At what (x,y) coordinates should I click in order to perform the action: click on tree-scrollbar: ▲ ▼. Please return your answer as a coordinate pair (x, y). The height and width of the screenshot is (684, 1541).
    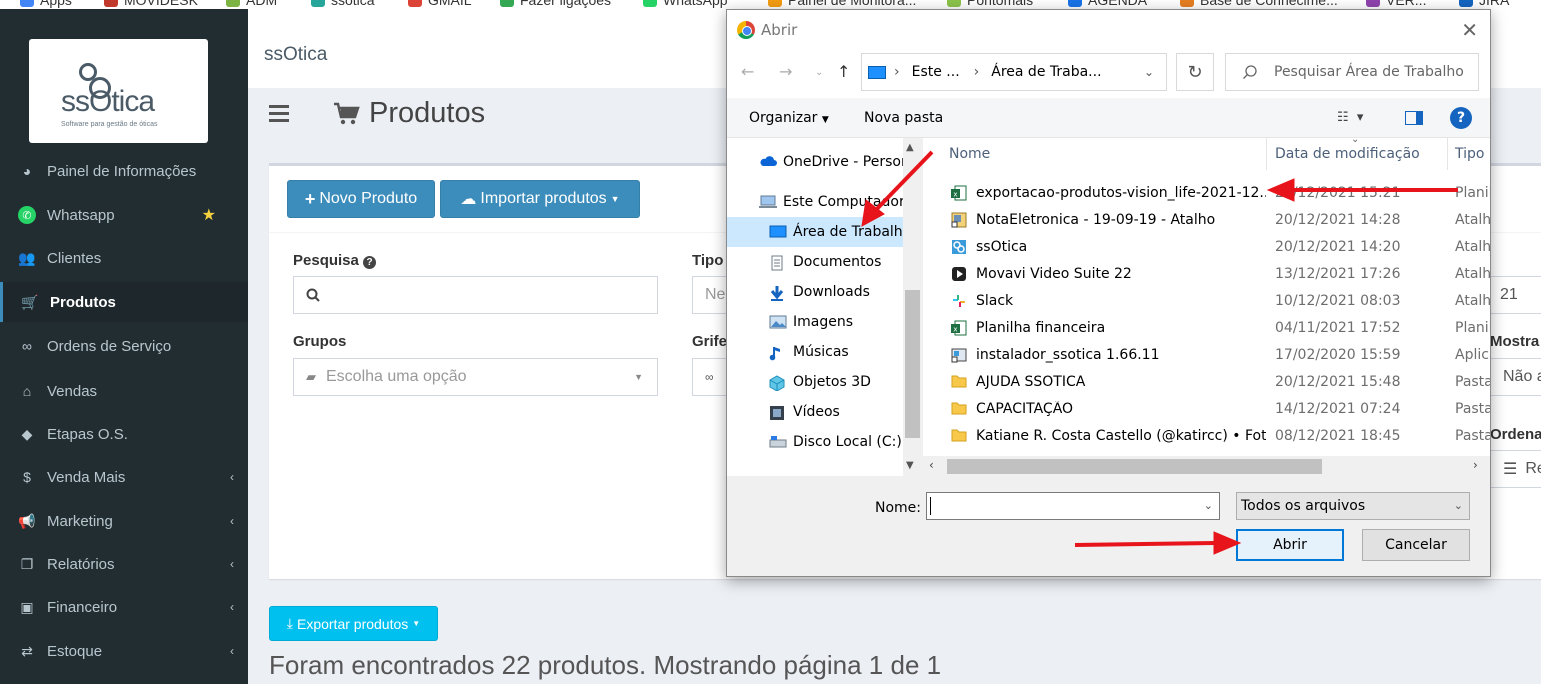
    Looking at the image, I should click on (912, 307).